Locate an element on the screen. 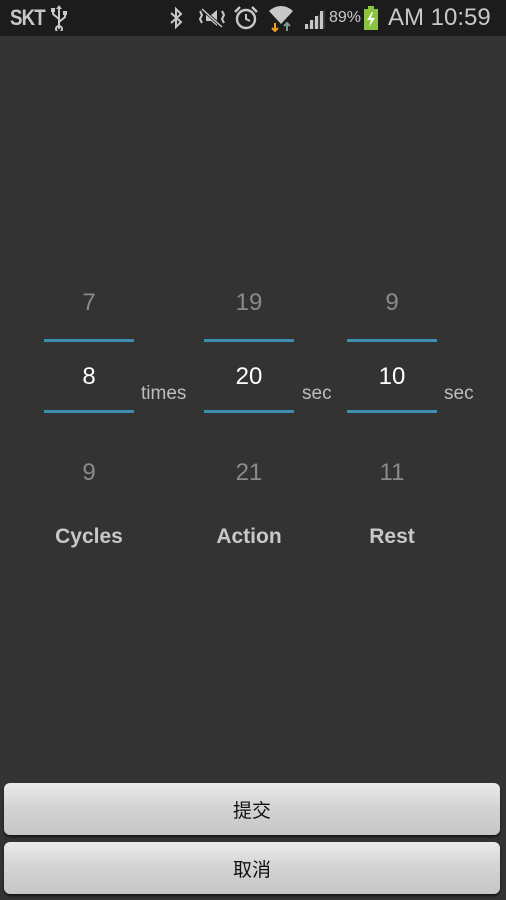 This screenshot has height=900, width=506. action-prev-value: 19 is located at coordinates (249, 303).